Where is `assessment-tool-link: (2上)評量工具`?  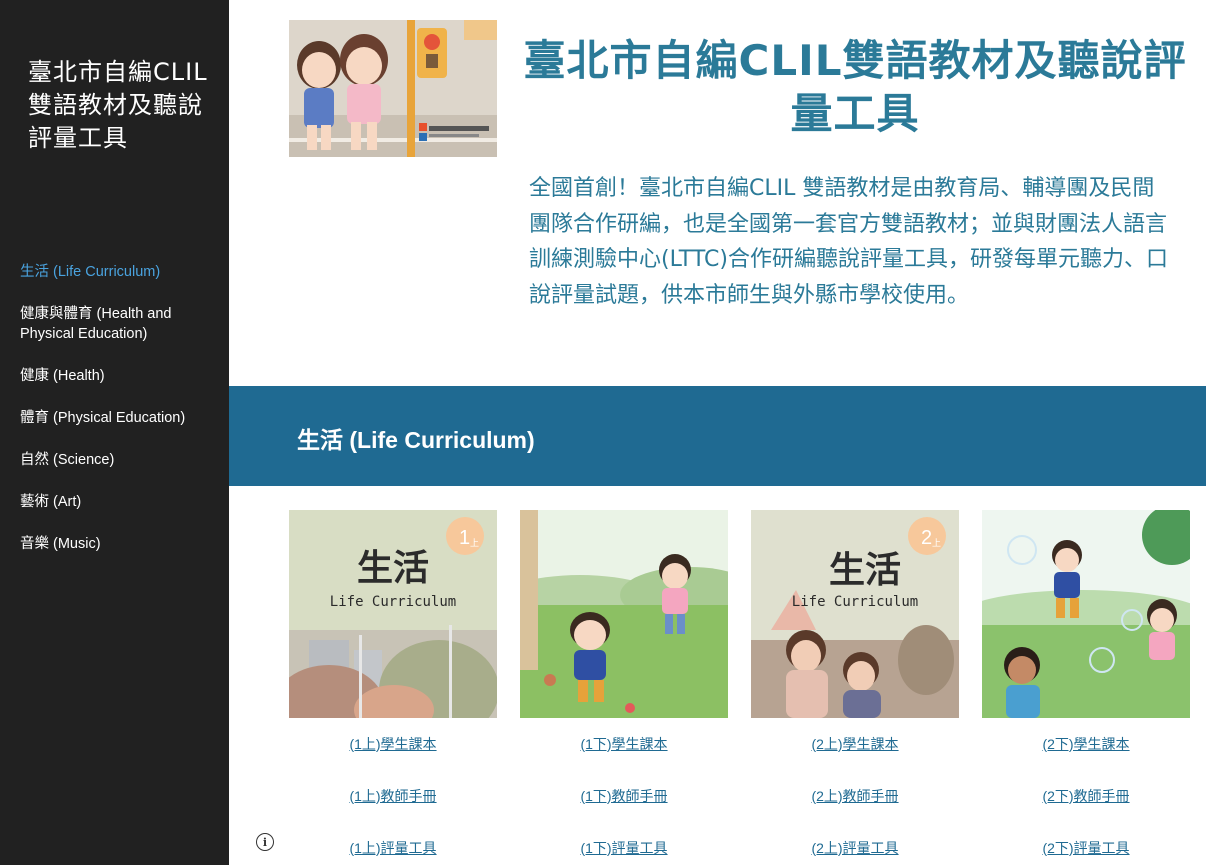
assessment-tool-link: (2上)評量工具 is located at coordinates (855, 848).